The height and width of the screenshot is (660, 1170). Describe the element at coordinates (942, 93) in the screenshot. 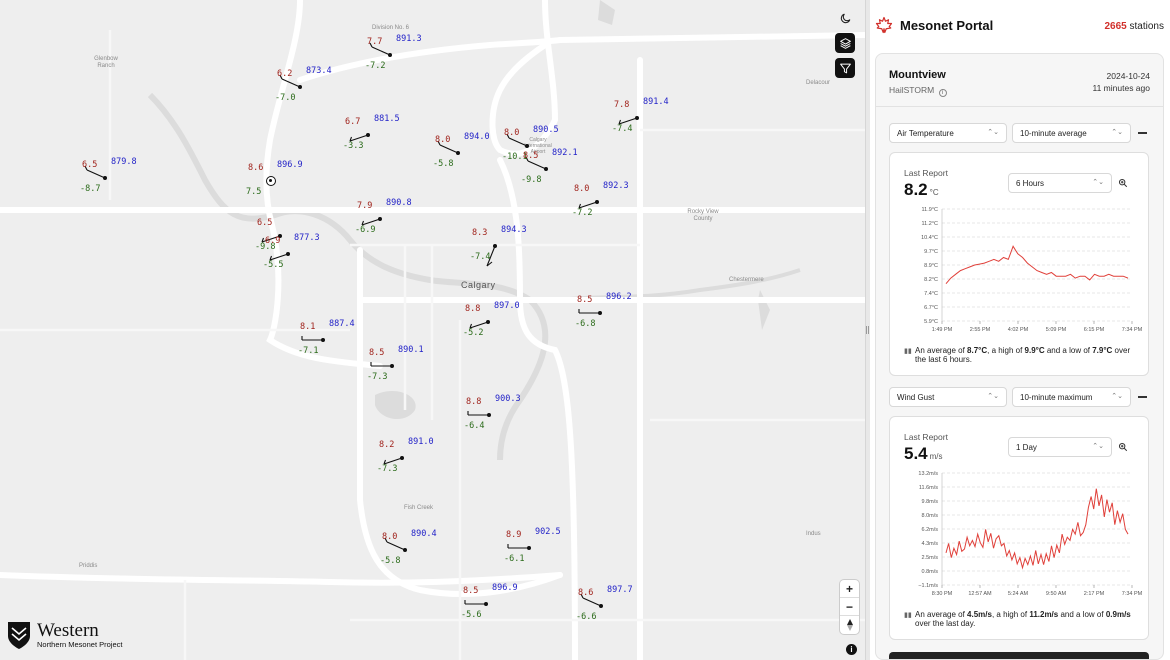

I see `network-info-icon: i` at that location.